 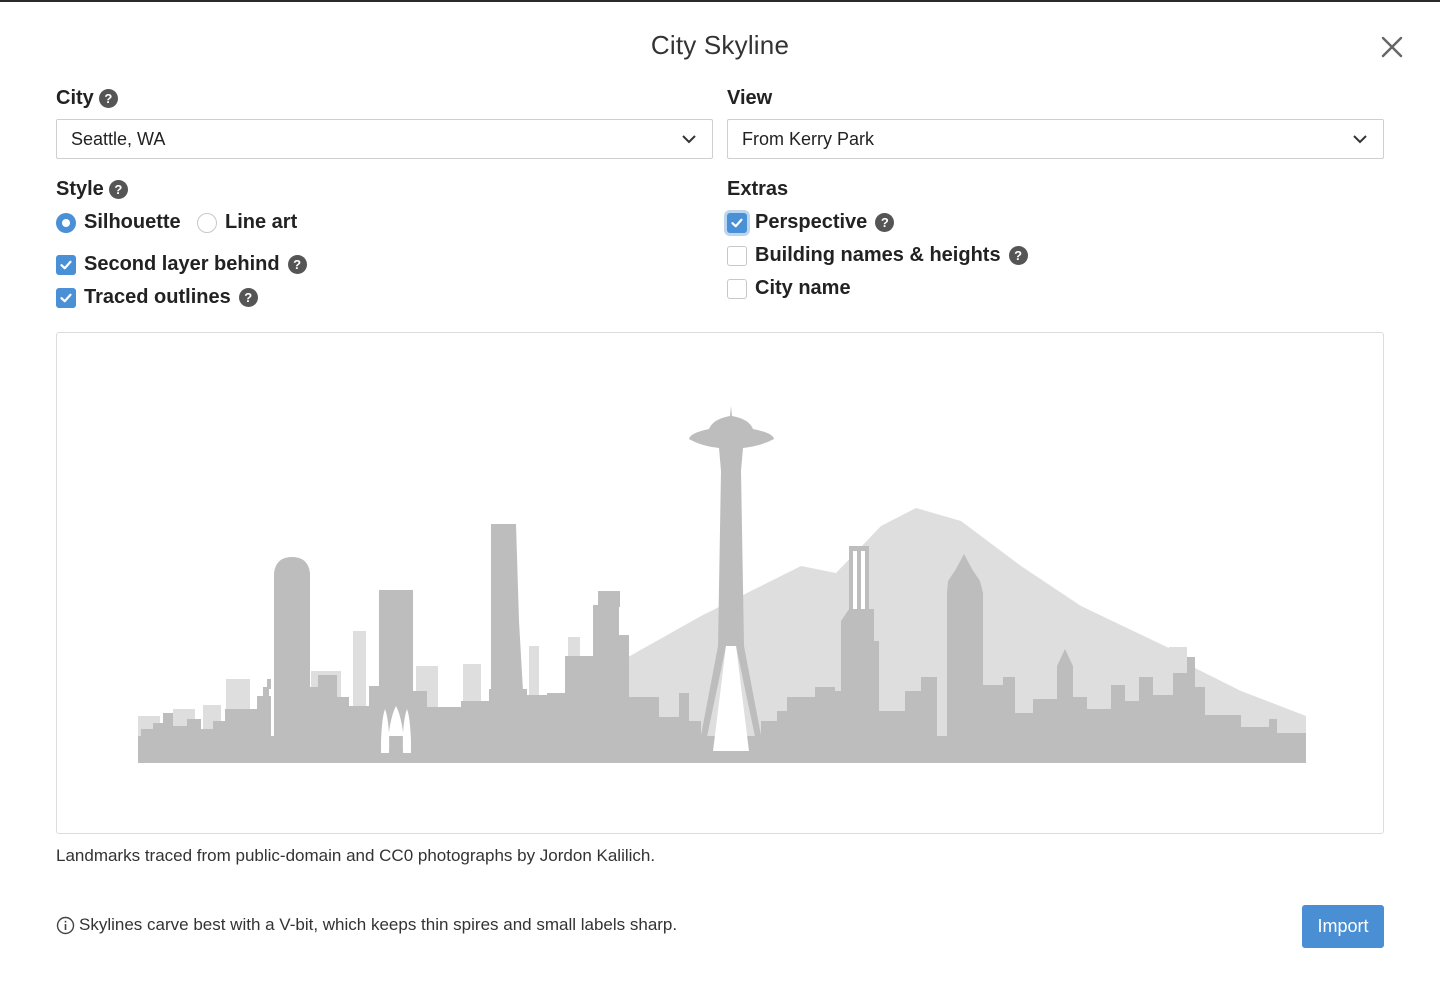 I want to click on checkbox-label: Traced outlines, so click(x=157, y=297).